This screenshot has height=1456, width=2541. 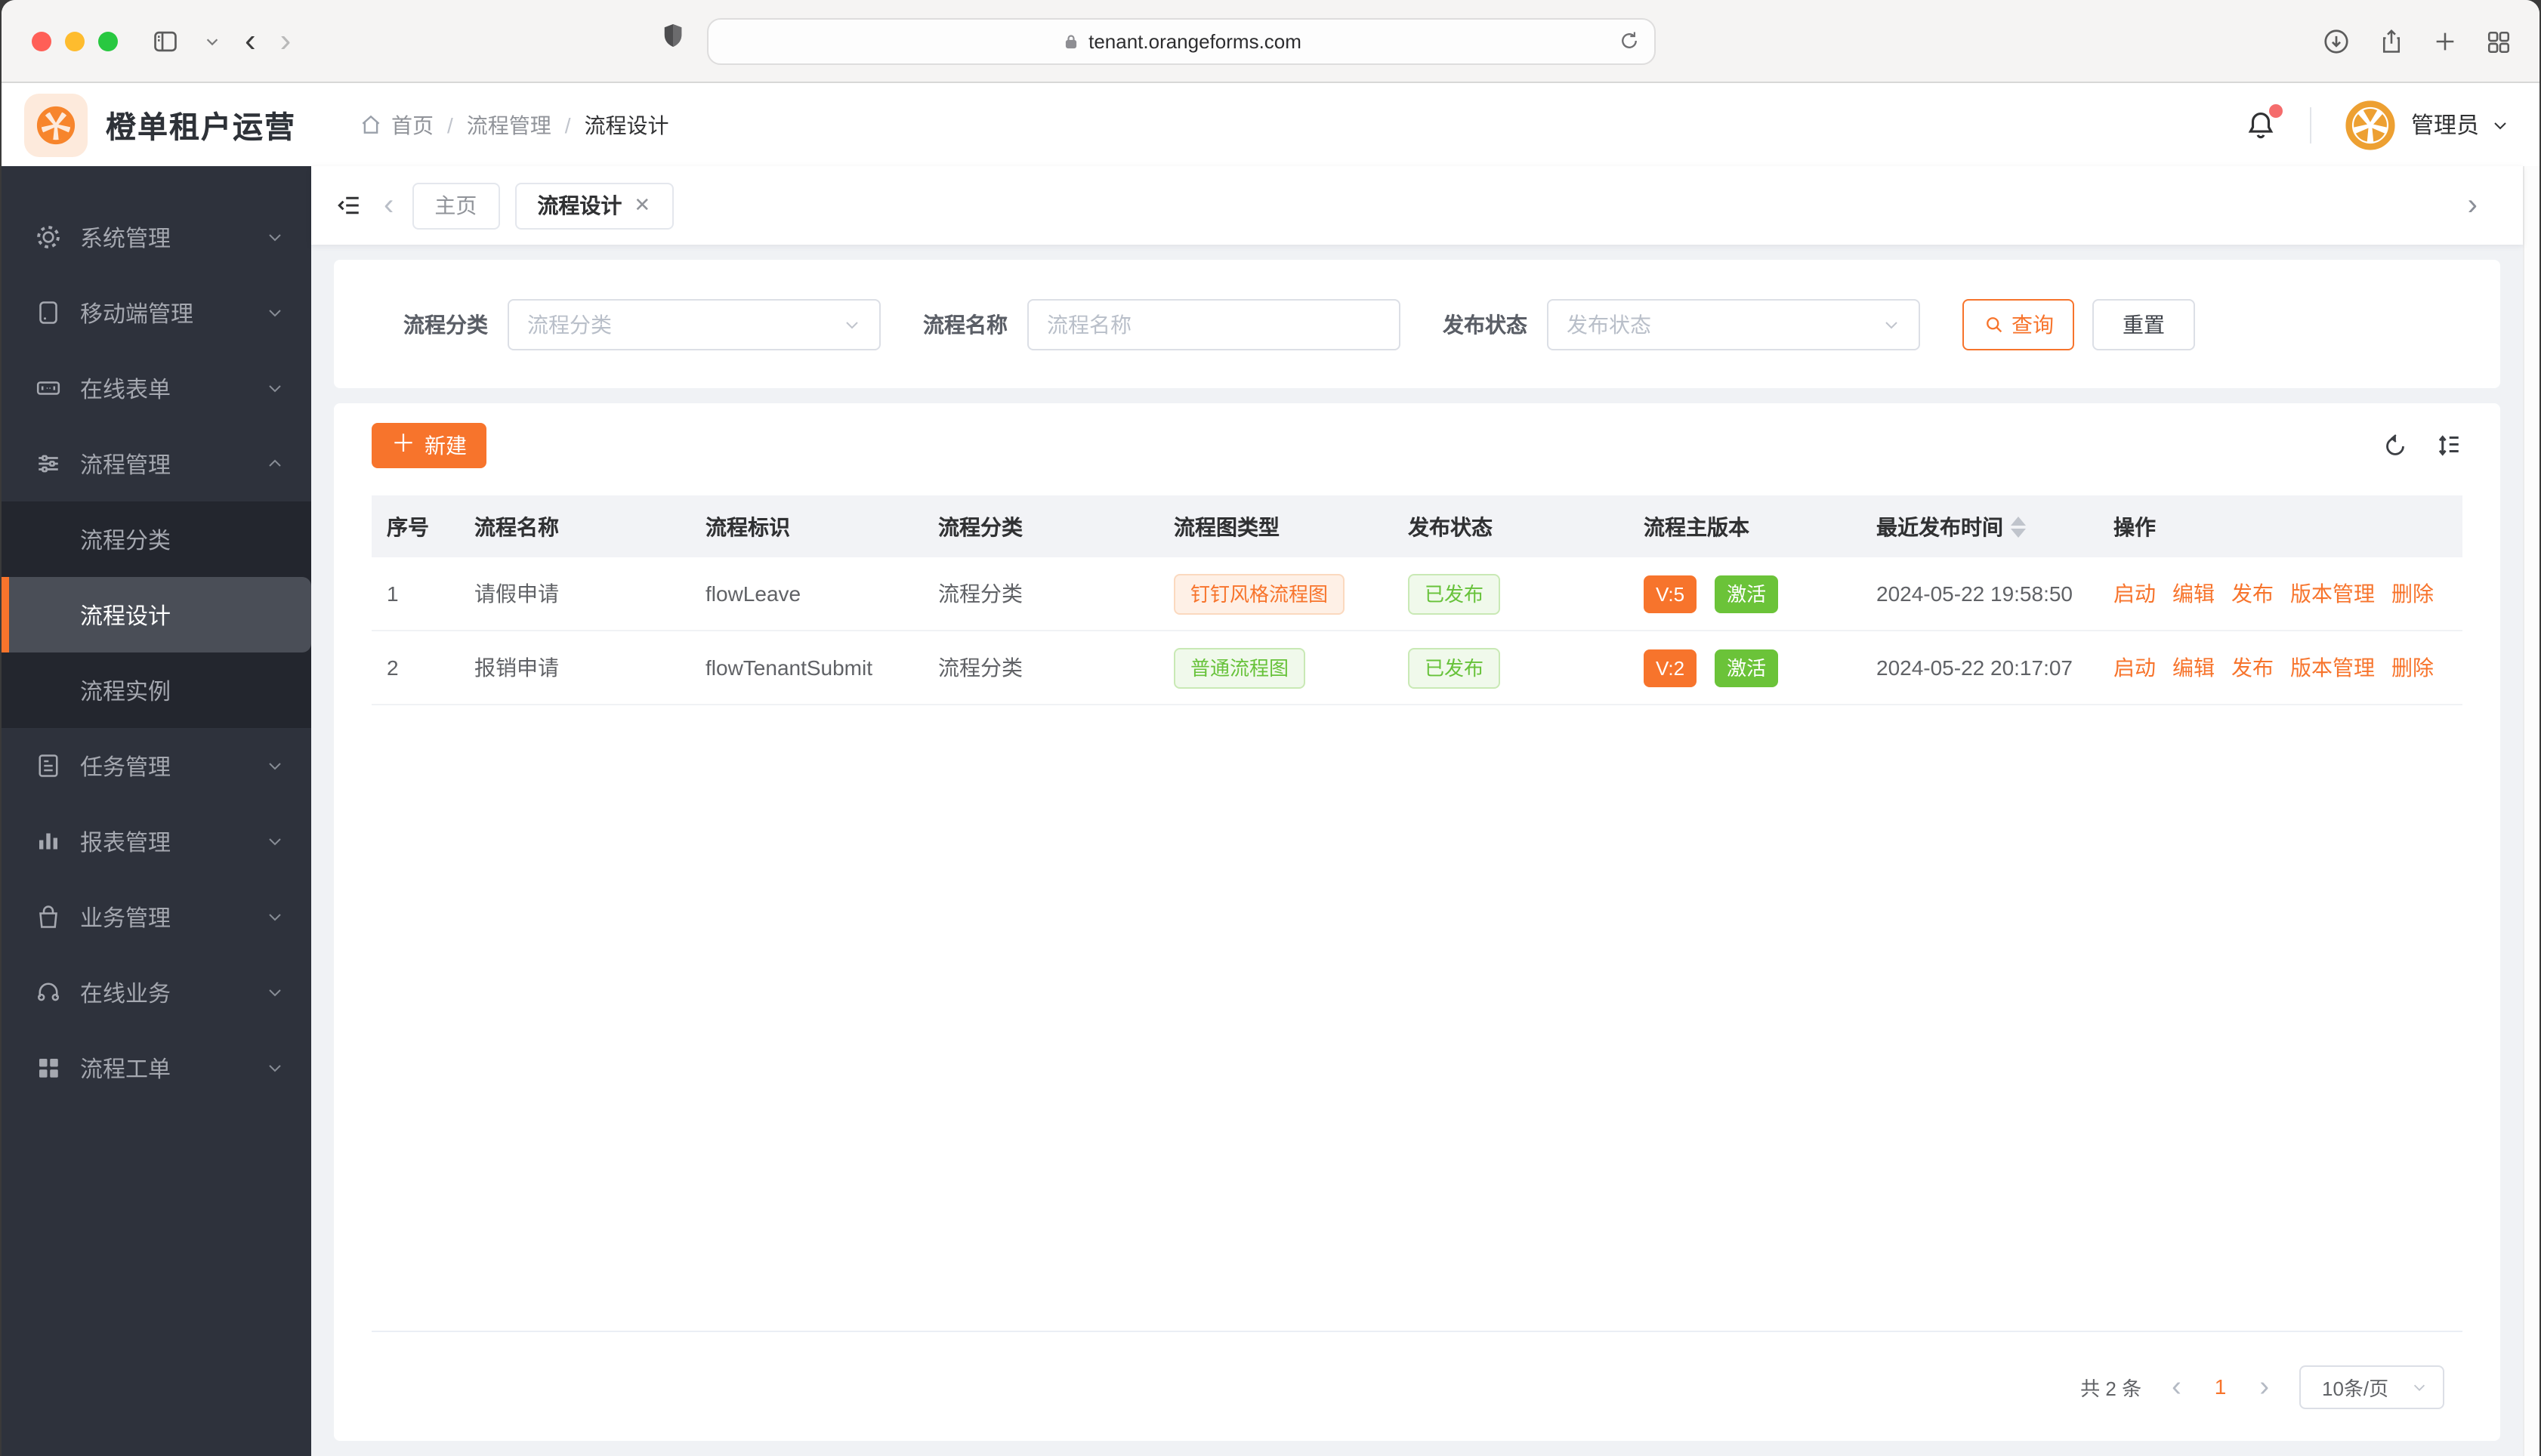 What do you see at coordinates (2473, 205) in the screenshot?
I see `tabs-scroll-right-icon: ›` at bounding box center [2473, 205].